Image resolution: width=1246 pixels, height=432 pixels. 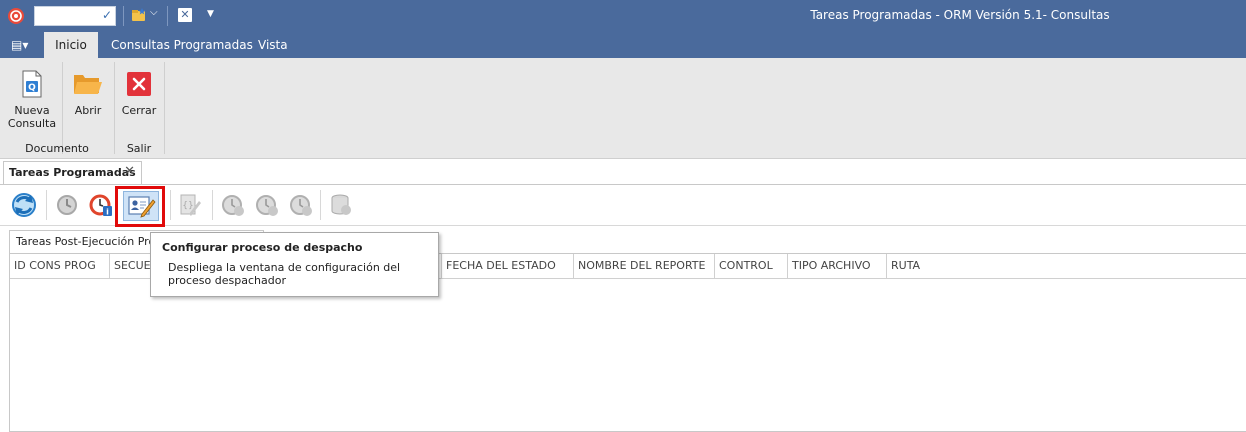 What do you see at coordinates (139, 110) in the screenshot?
I see `close-label: Cerrar` at bounding box center [139, 110].